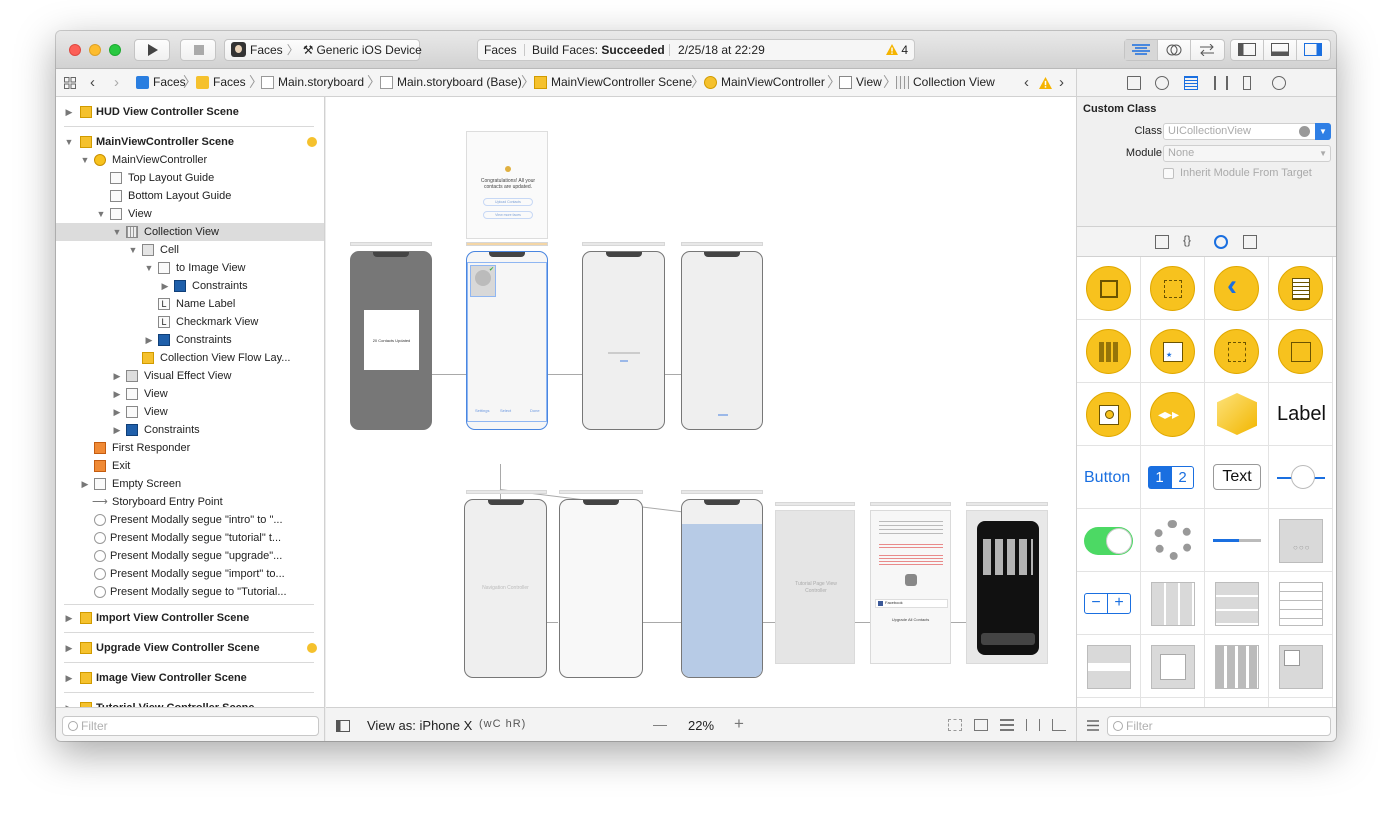  I want to click on settings-button: Settings, so click(482, 410).